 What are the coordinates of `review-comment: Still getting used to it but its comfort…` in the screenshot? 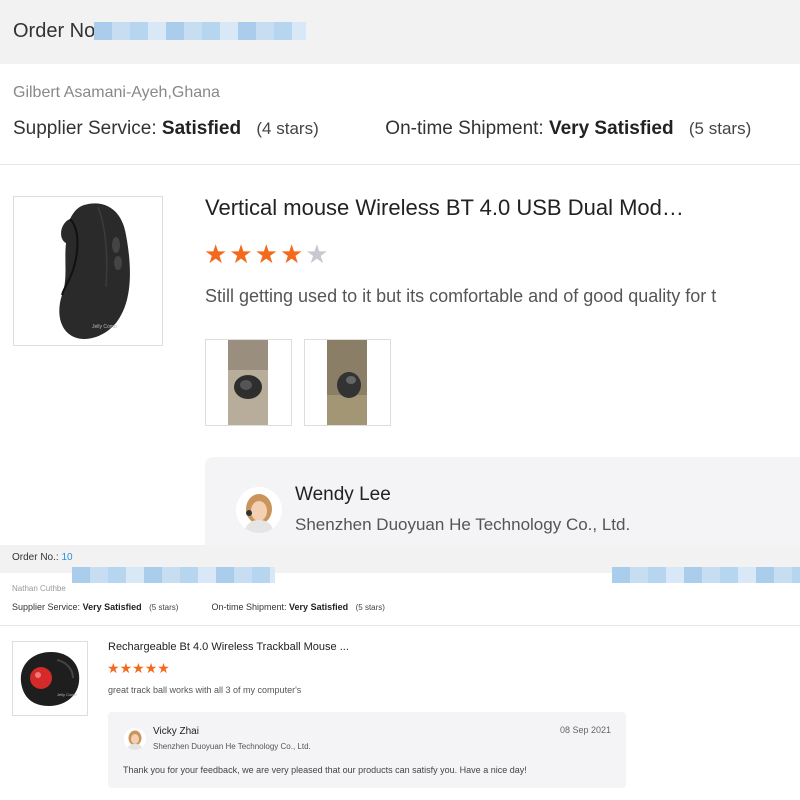 It's located at (461, 296).